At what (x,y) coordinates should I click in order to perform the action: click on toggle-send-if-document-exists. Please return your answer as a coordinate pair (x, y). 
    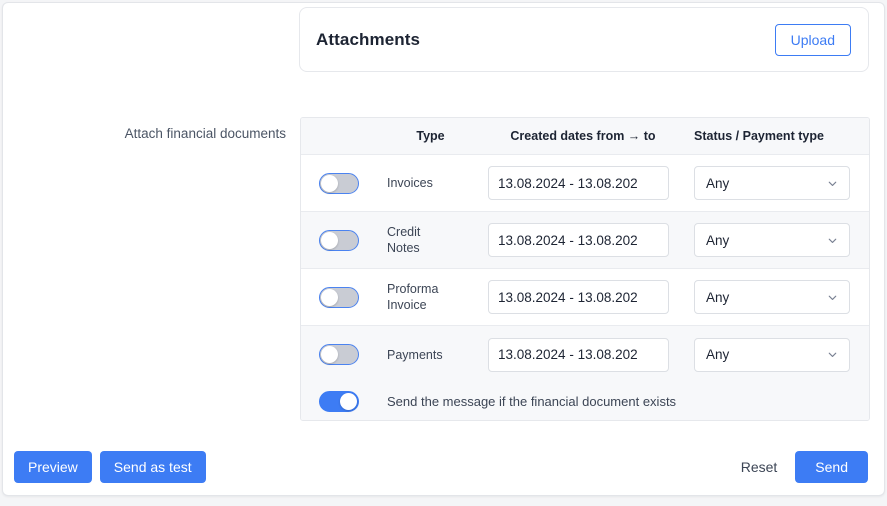
    Looking at the image, I should click on (339, 401).